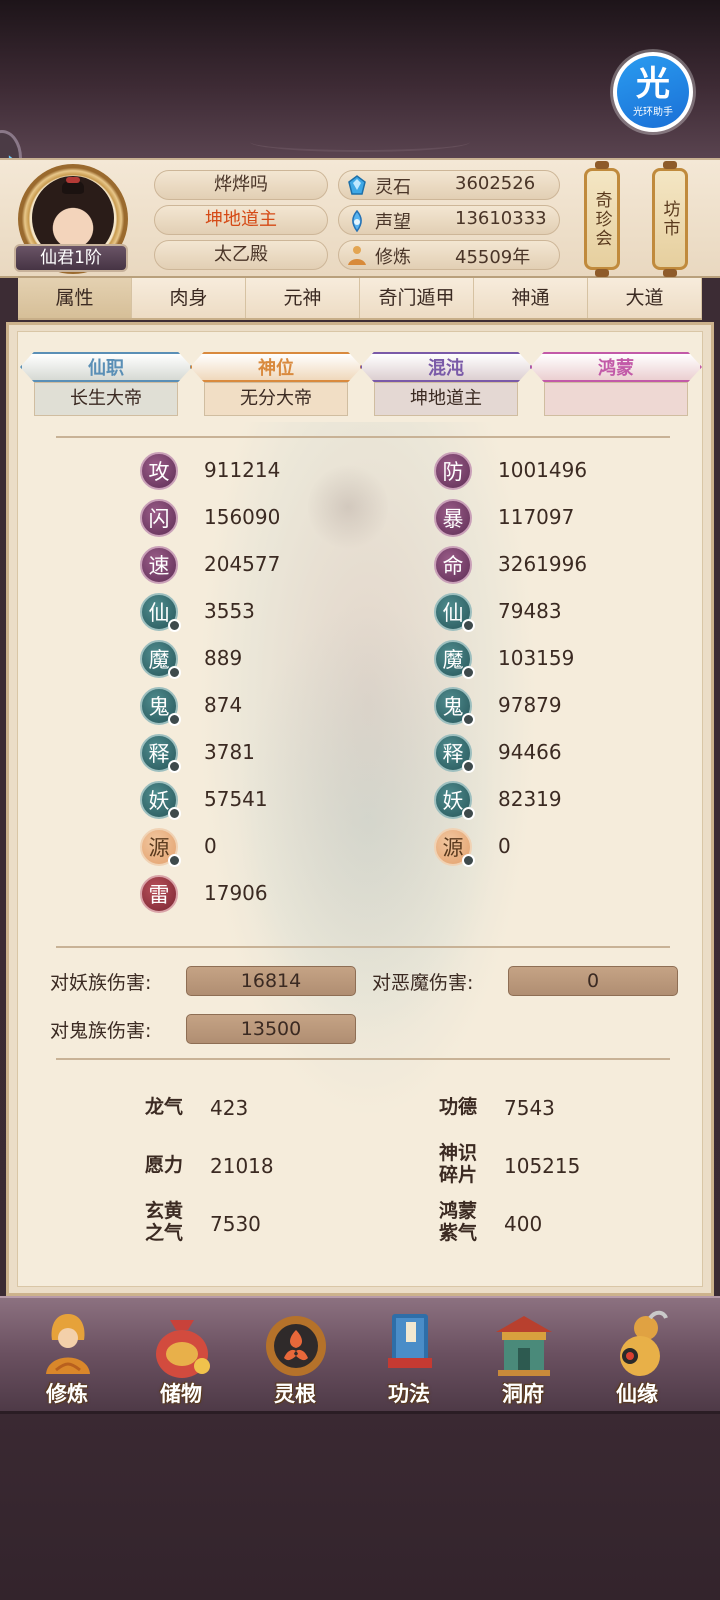 The height and width of the screenshot is (1600, 720). Describe the element at coordinates (523, 1394) in the screenshot. I see `nav-label: 洞府` at that location.